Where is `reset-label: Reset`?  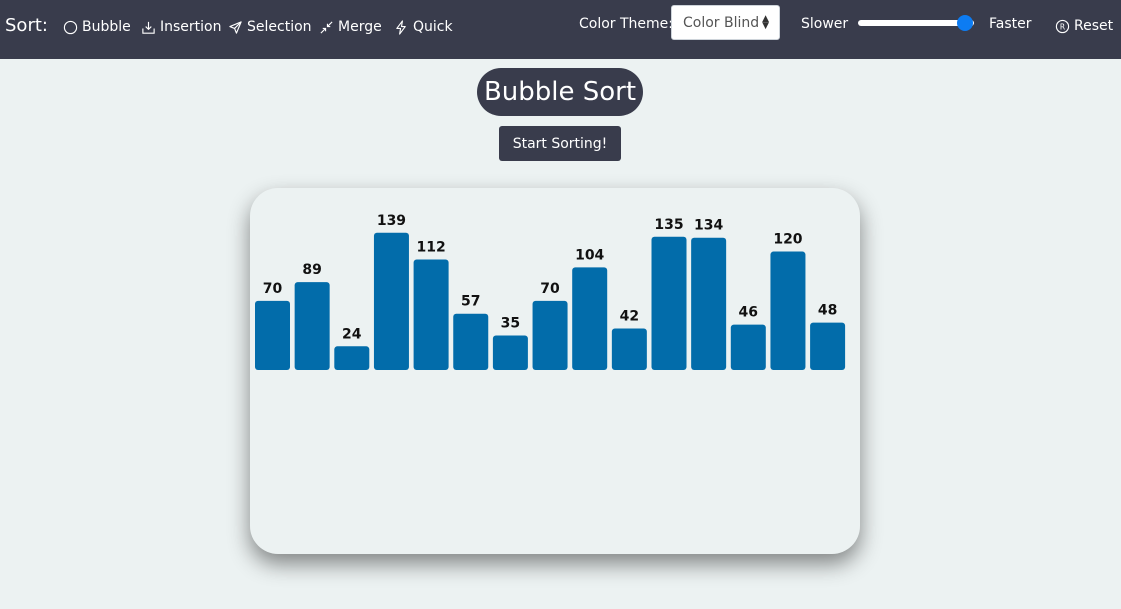 reset-label: Reset is located at coordinates (1094, 26).